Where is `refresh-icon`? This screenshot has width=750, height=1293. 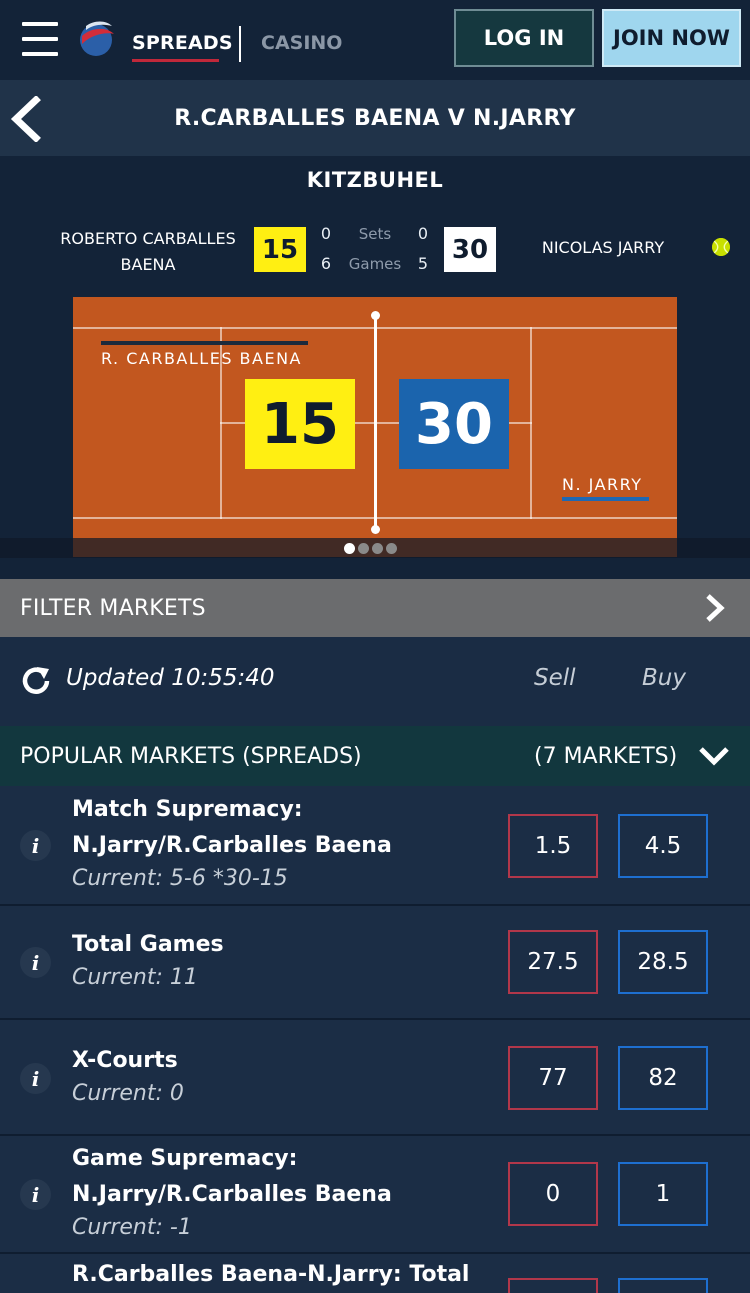 refresh-icon is located at coordinates (36, 681).